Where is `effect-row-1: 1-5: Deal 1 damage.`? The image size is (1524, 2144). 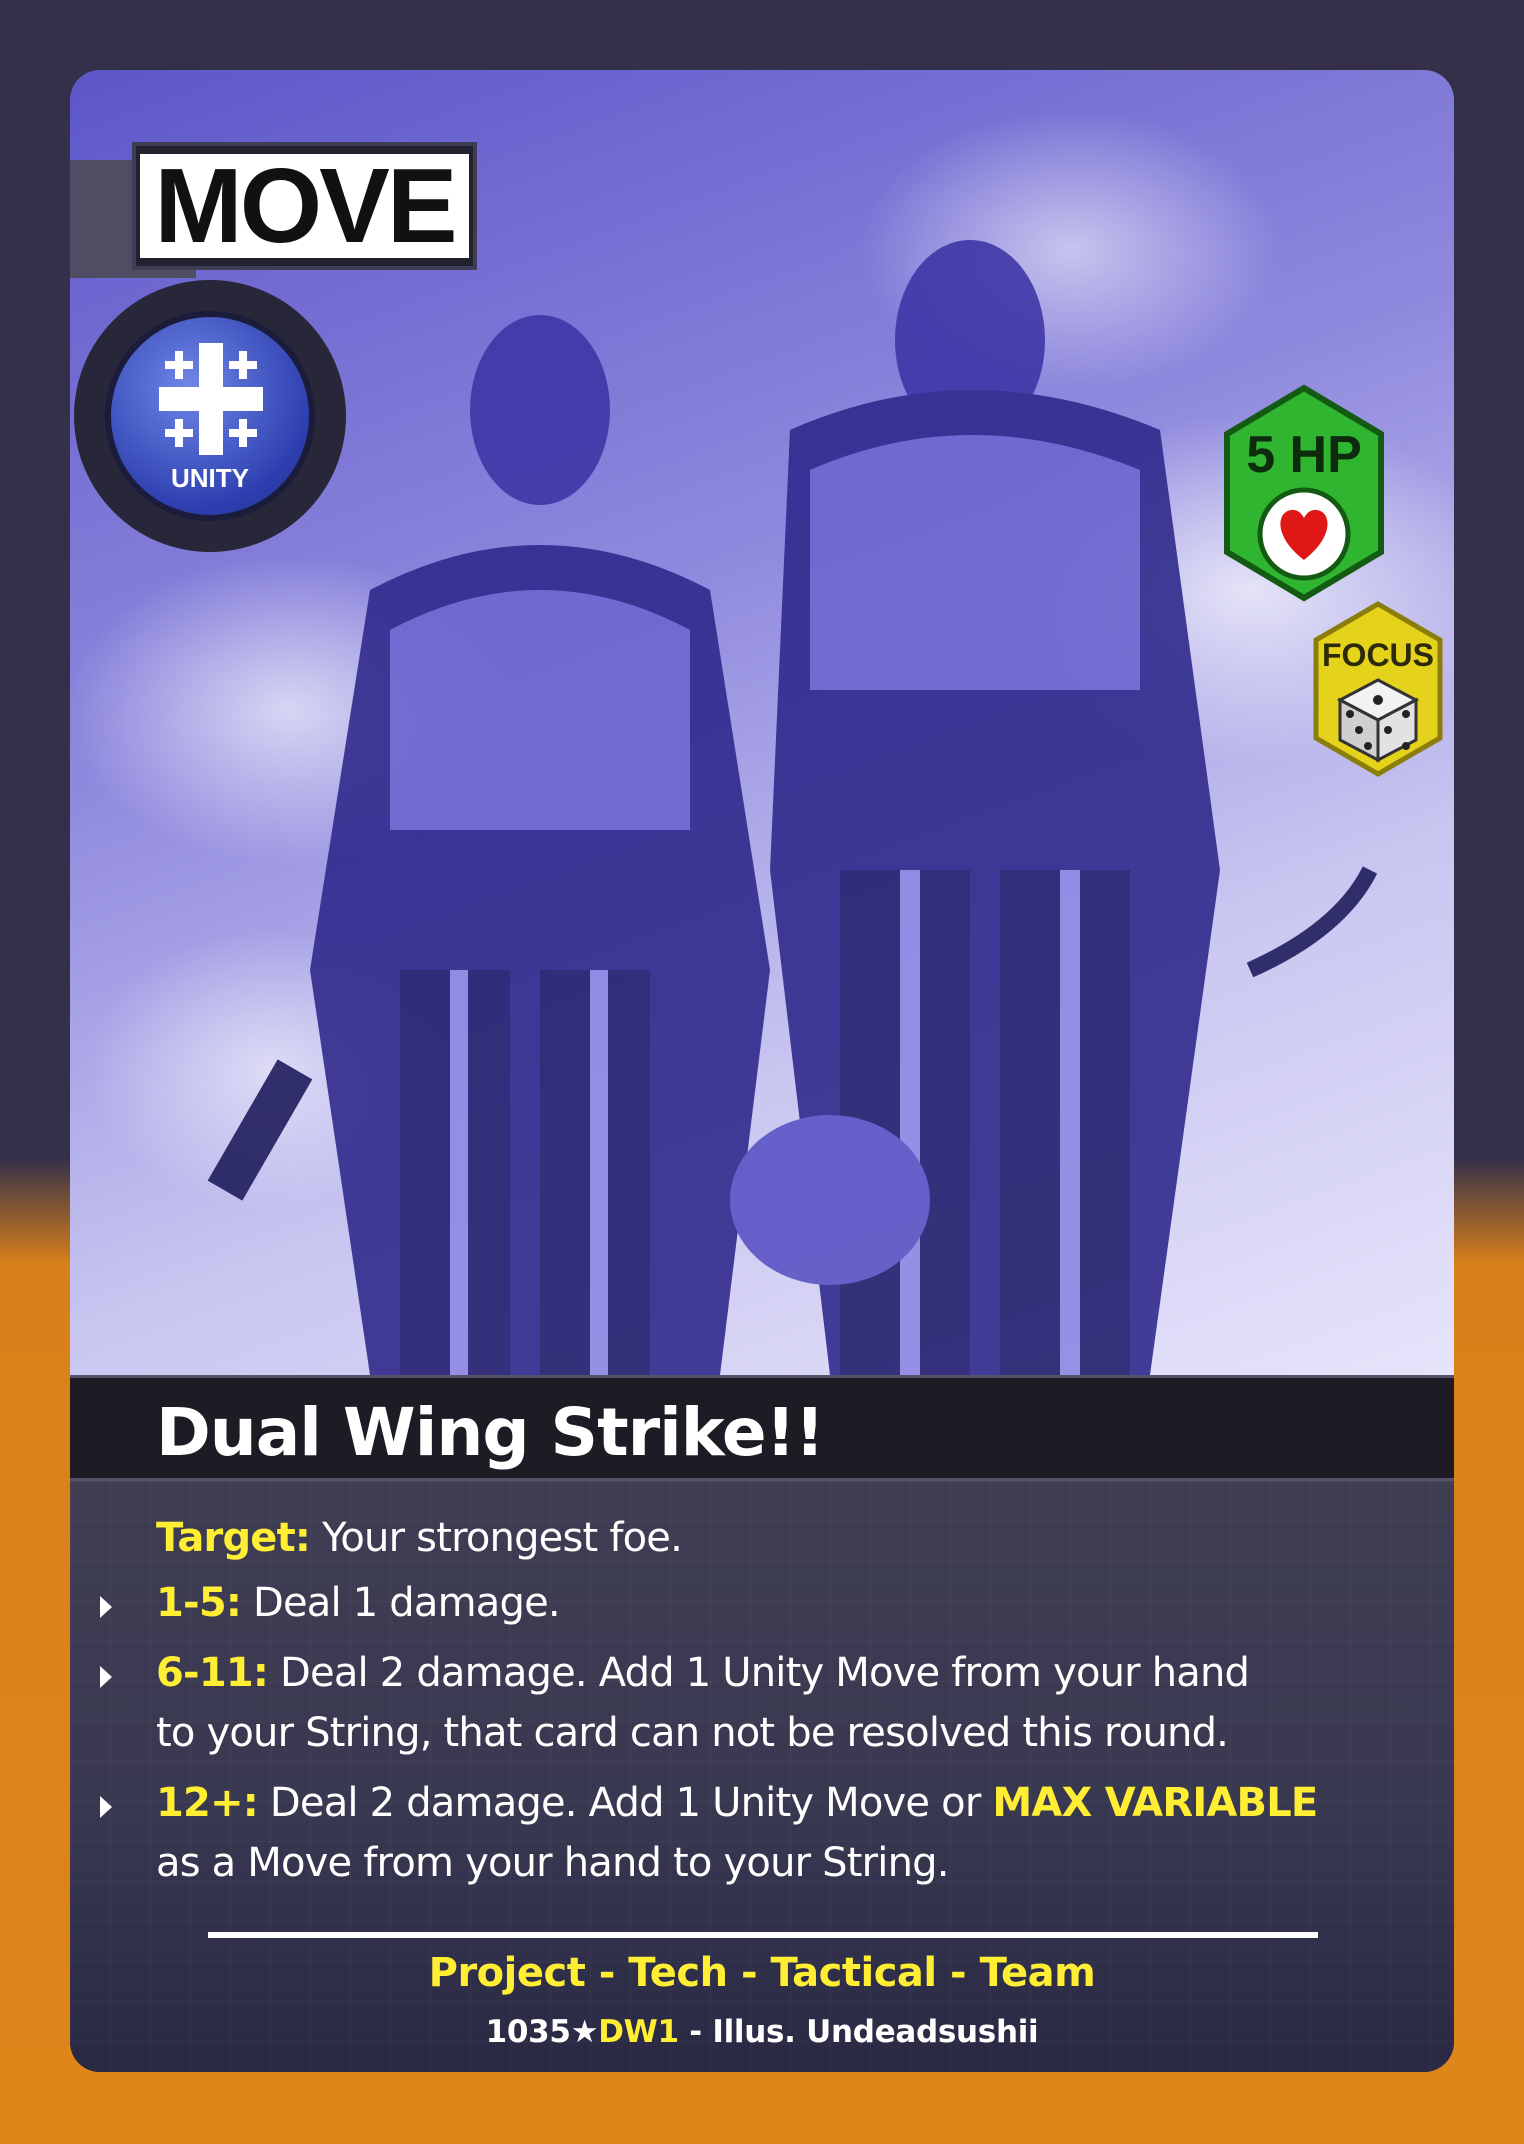 effect-row-1: 1-5: Deal 1 damage. is located at coordinates (358, 1603).